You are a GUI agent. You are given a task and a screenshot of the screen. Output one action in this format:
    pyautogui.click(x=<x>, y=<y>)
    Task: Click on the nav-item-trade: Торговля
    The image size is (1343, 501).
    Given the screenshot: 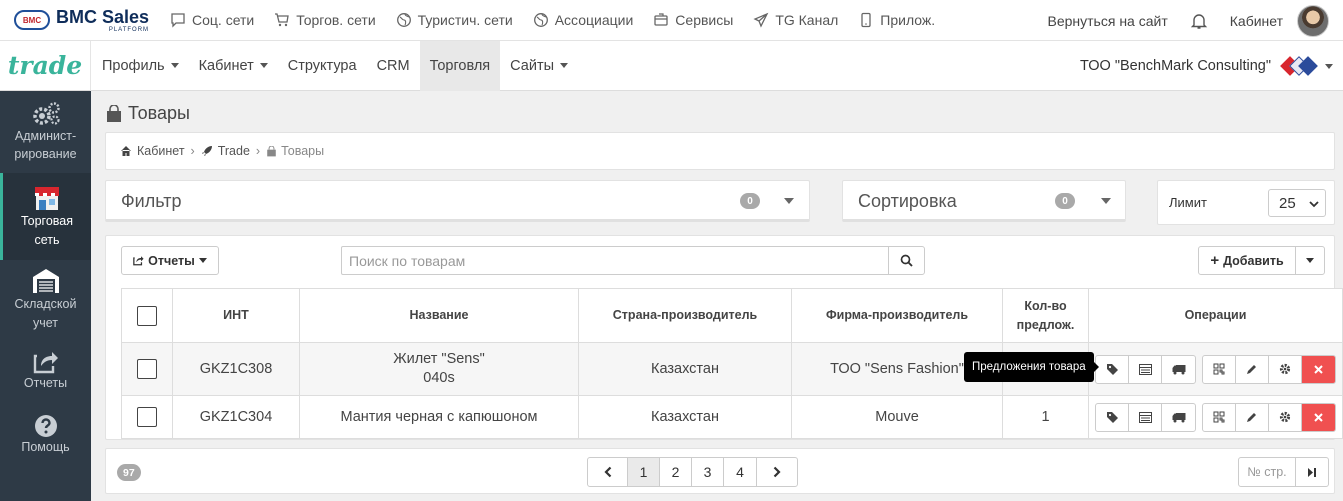 What is the action you would take?
    pyautogui.click(x=460, y=65)
    